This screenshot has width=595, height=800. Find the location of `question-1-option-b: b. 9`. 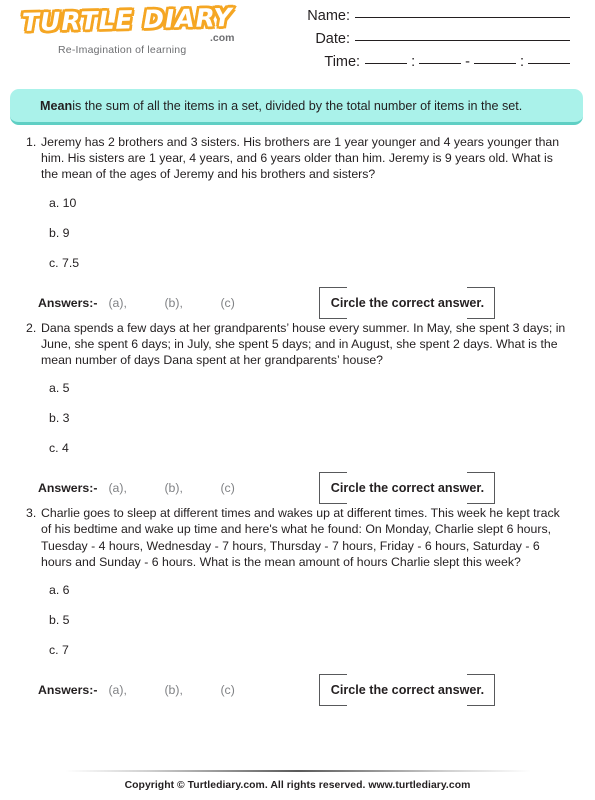

question-1-option-b: b. 9 is located at coordinates (311, 233).